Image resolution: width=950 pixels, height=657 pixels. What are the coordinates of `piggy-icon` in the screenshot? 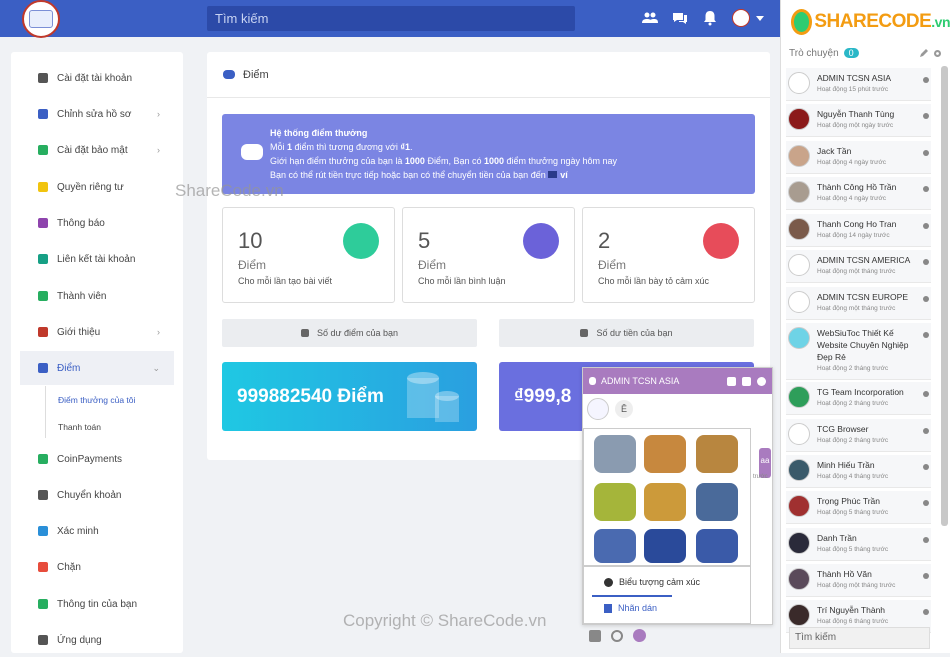 It's located at (43, 368).